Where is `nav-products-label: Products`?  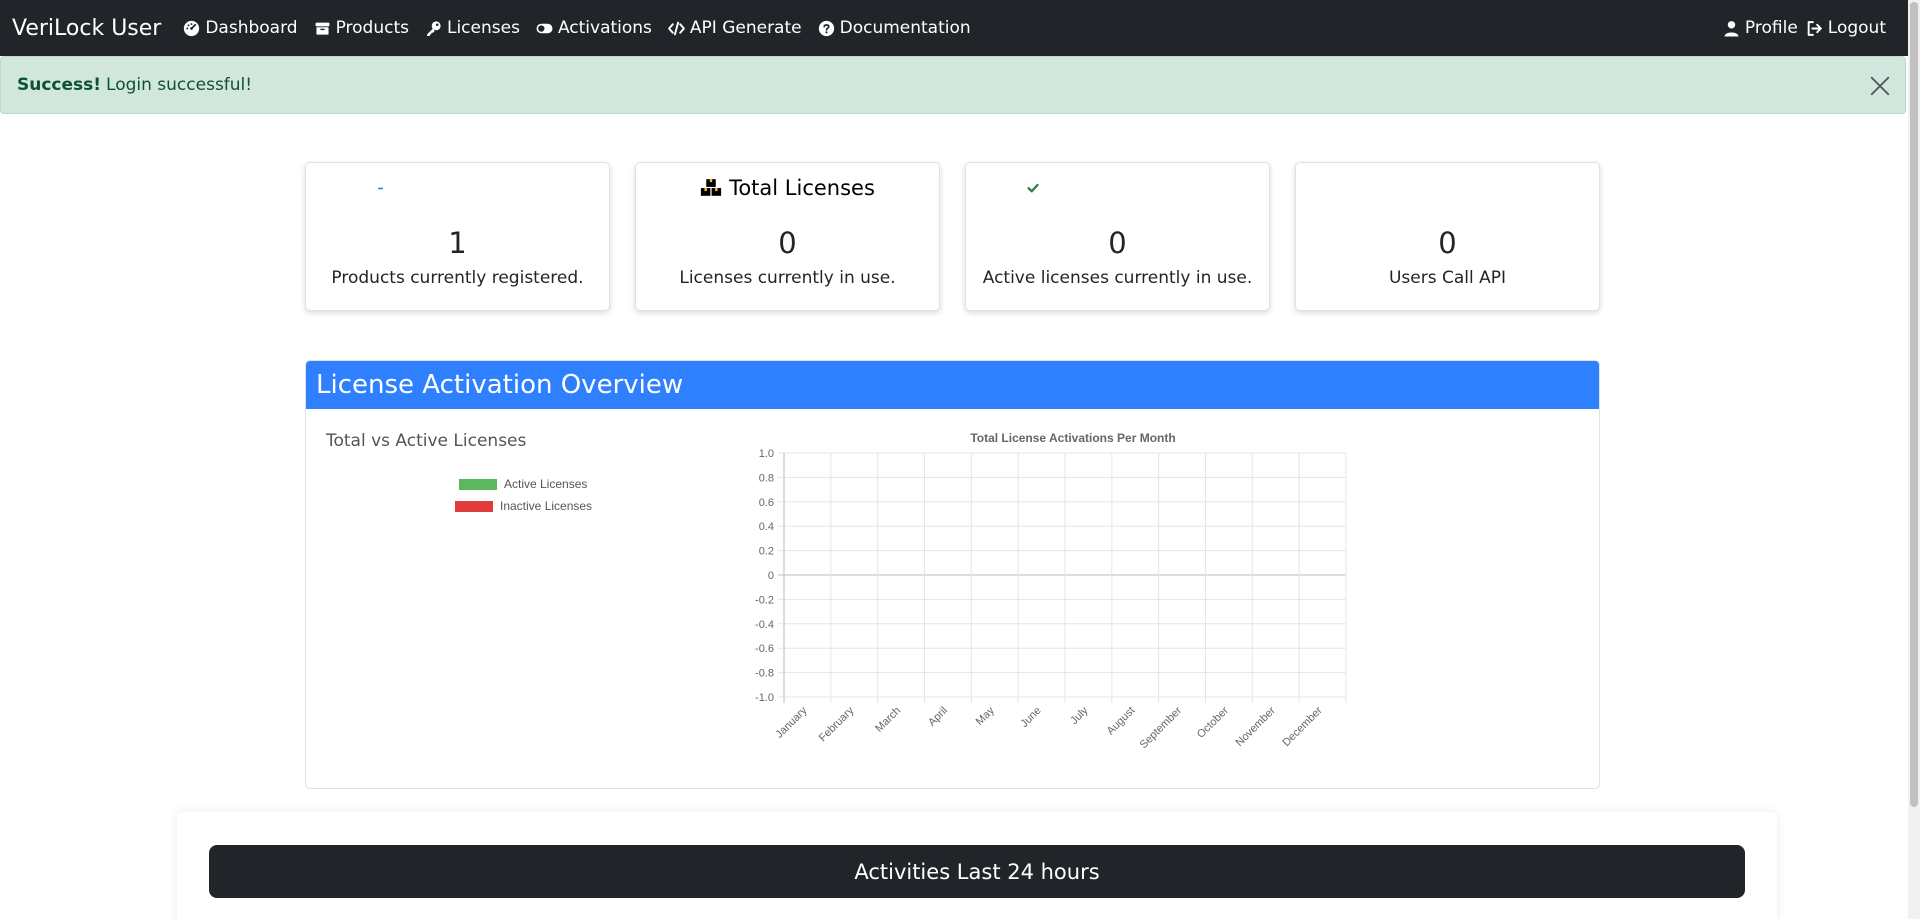 nav-products-label: Products is located at coordinates (372, 28).